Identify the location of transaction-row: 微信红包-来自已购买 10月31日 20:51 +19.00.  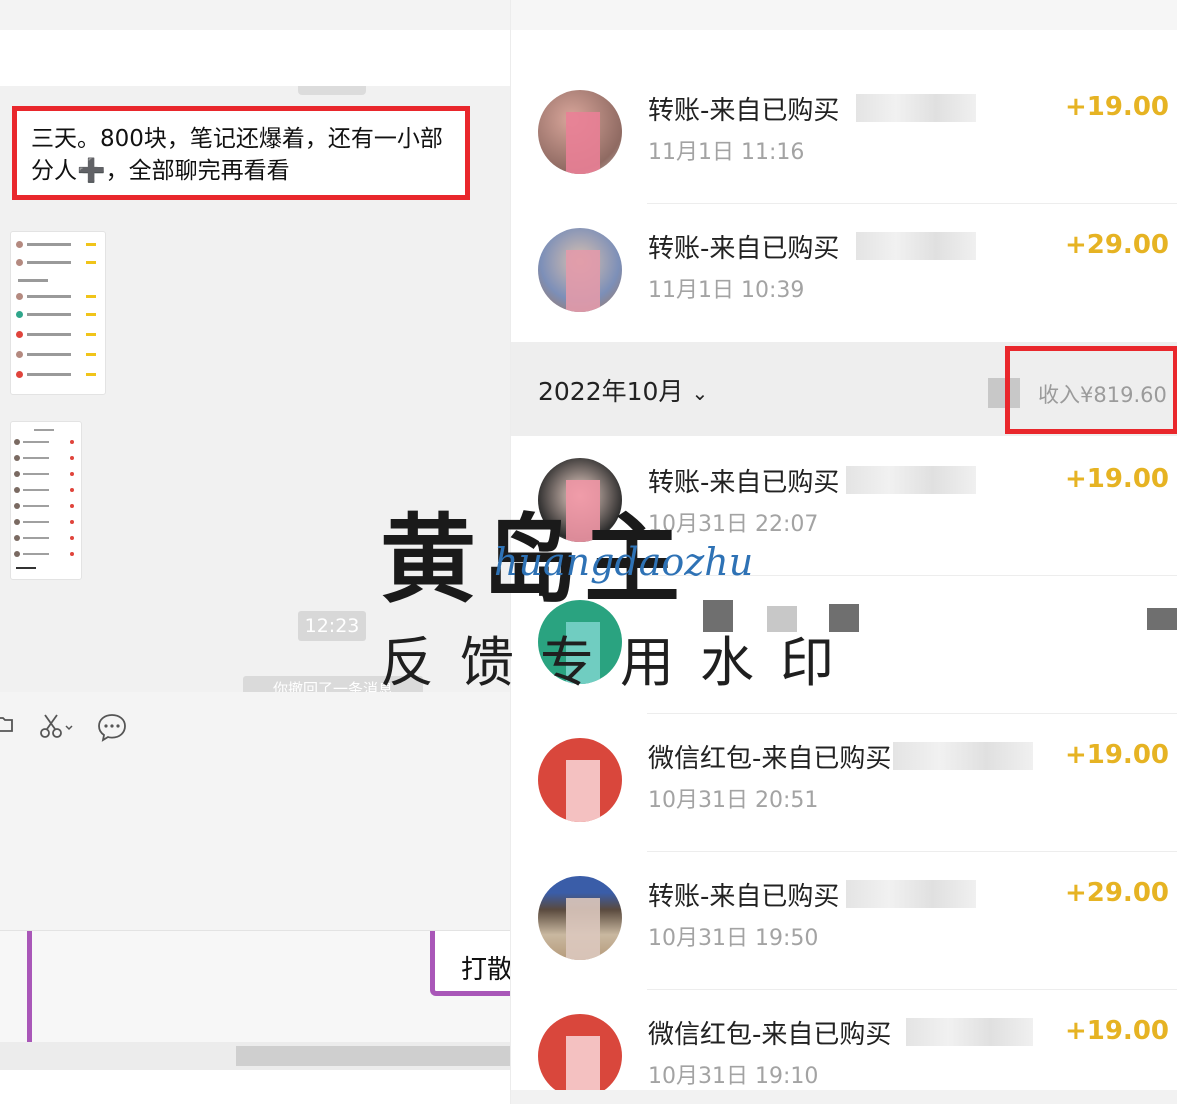
(844, 783).